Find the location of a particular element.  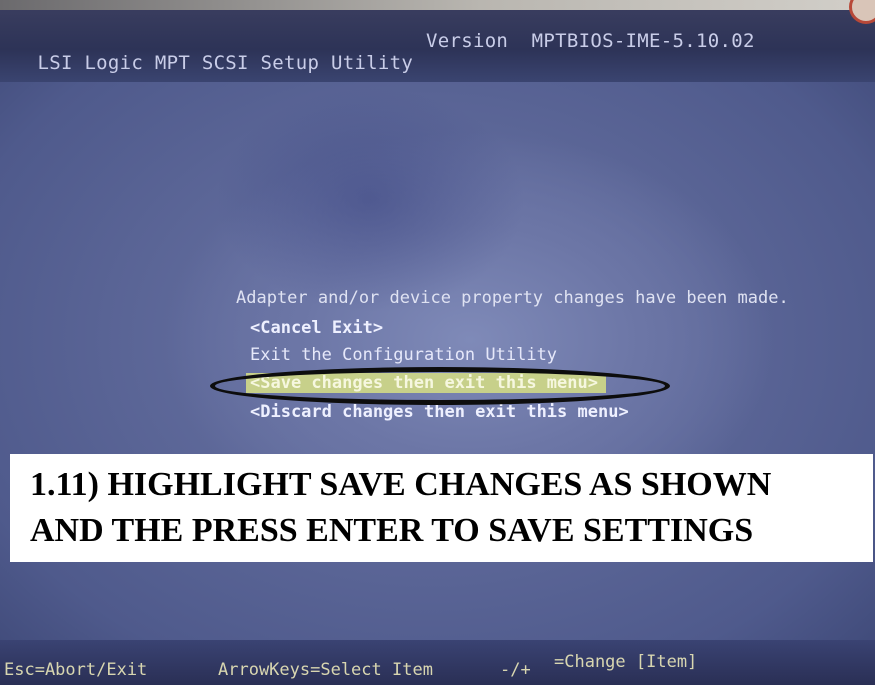

discard-changes-option: <Discard changes then exit this menu> is located at coordinates (439, 412).